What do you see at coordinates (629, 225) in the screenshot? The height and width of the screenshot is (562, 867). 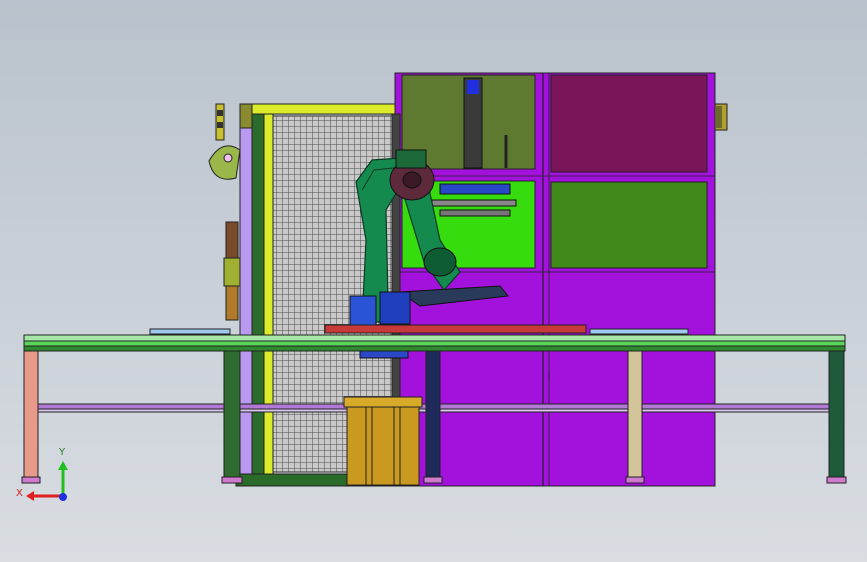 I see `cabinet-window-mid-right` at bounding box center [629, 225].